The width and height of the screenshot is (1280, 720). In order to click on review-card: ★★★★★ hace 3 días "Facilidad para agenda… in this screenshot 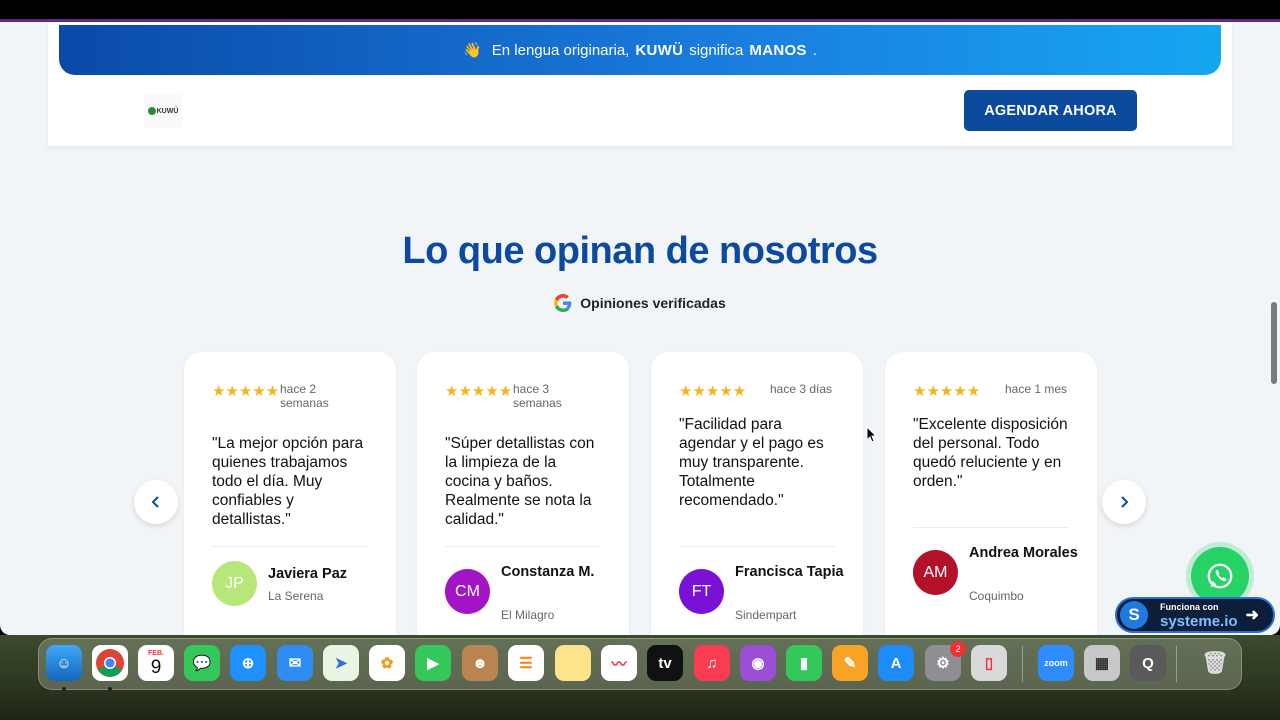, I will do `click(757, 493)`.